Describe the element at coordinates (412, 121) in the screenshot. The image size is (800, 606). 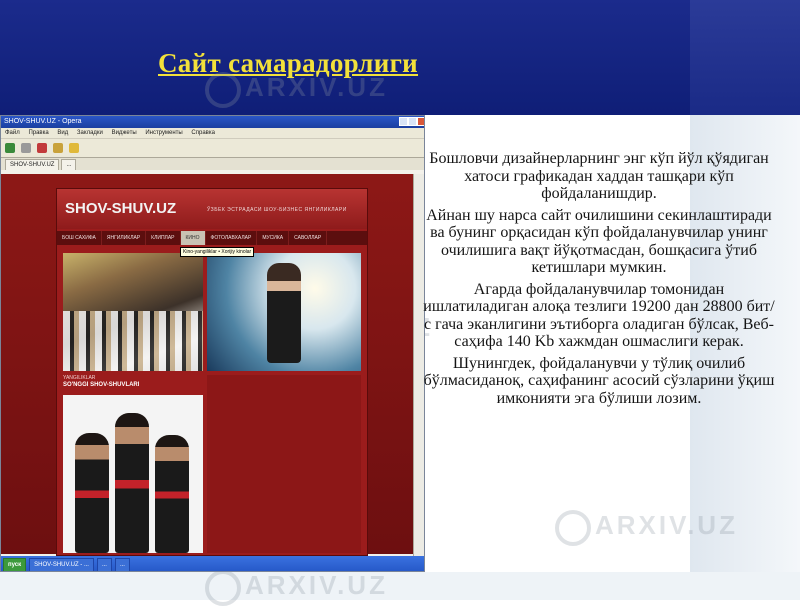
I see `maximize-icon` at that location.